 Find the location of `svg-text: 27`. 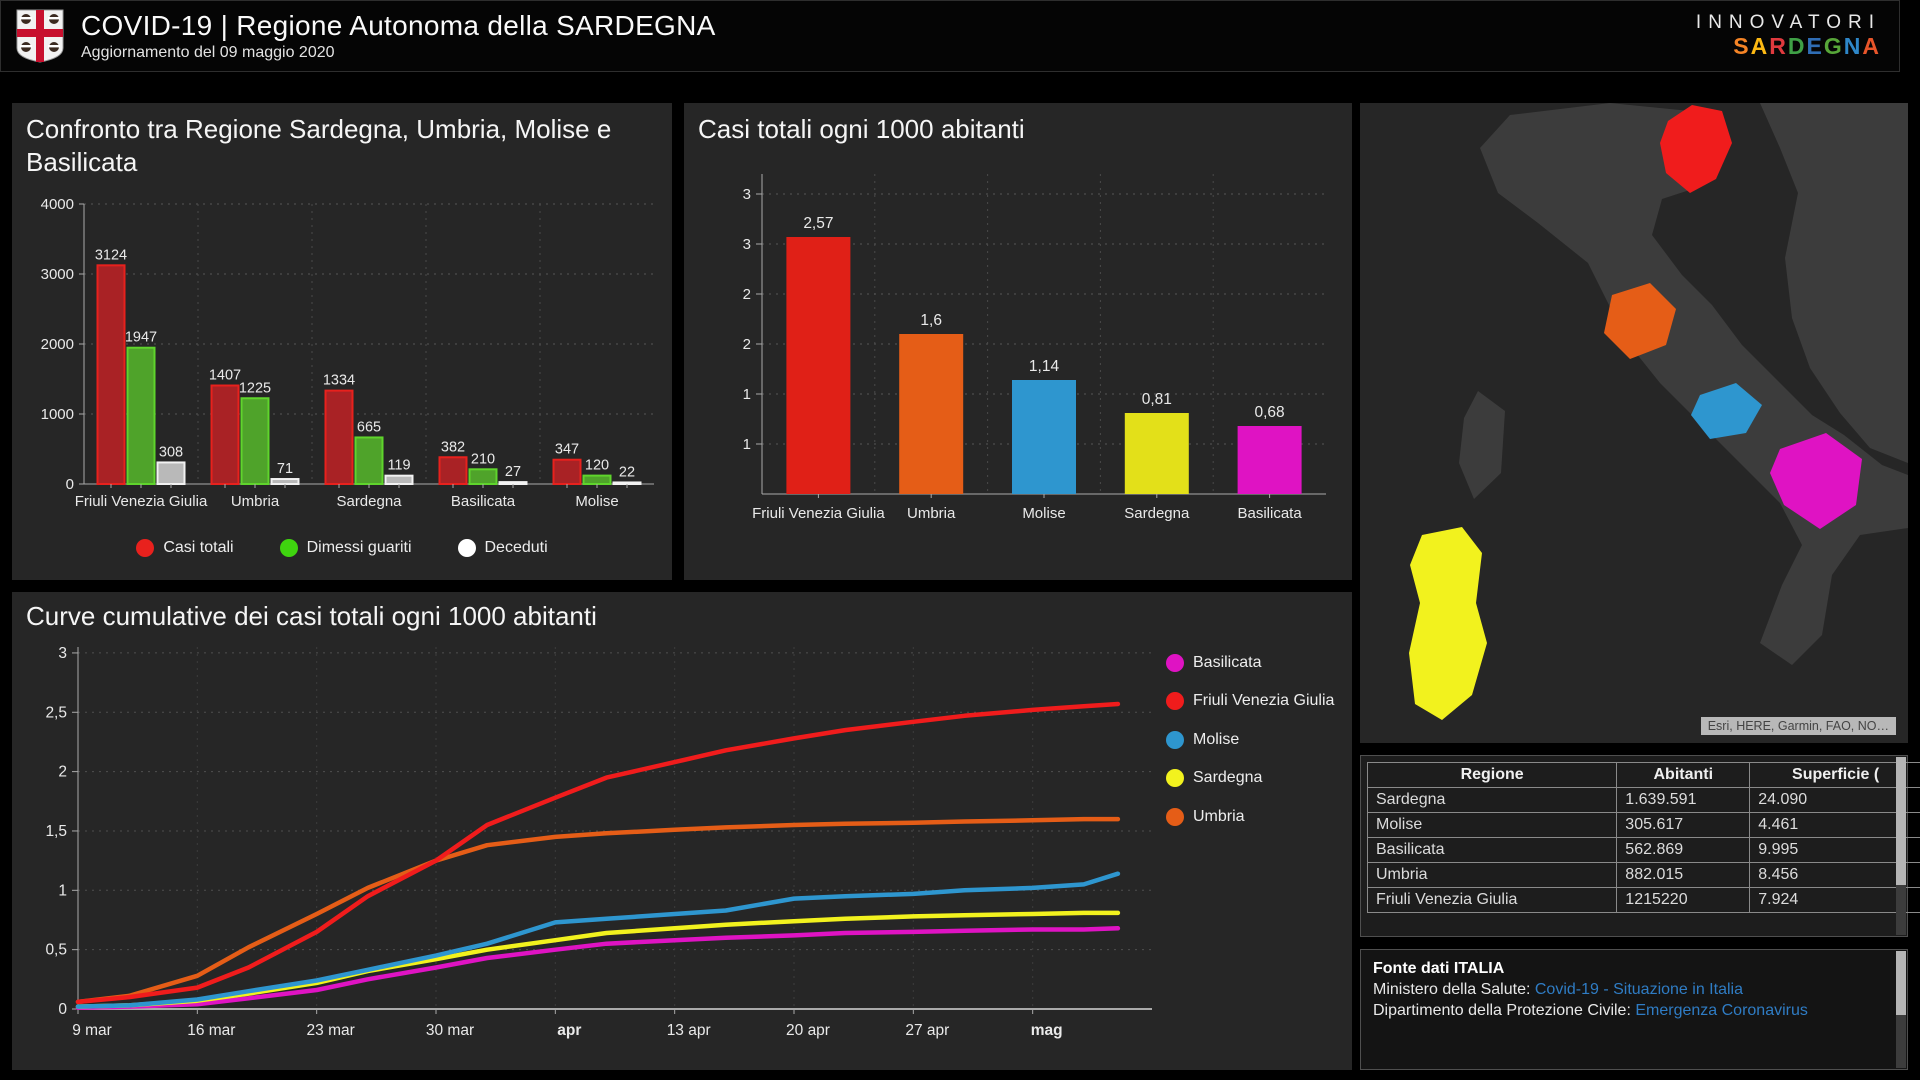

svg-text: 27 is located at coordinates (513, 472).